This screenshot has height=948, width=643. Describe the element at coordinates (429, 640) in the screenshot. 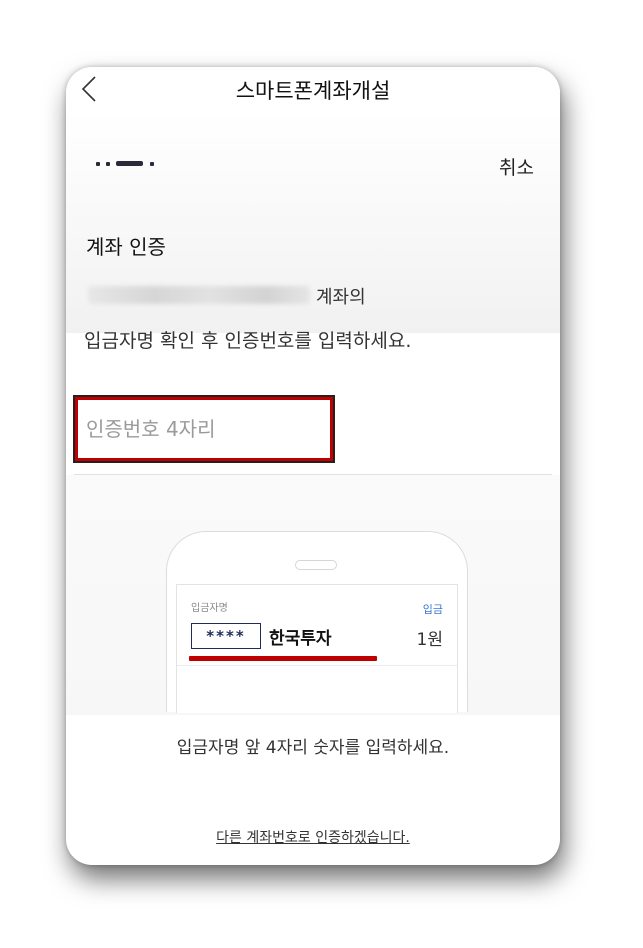

I see `deposit-amount: 1원` at that location.